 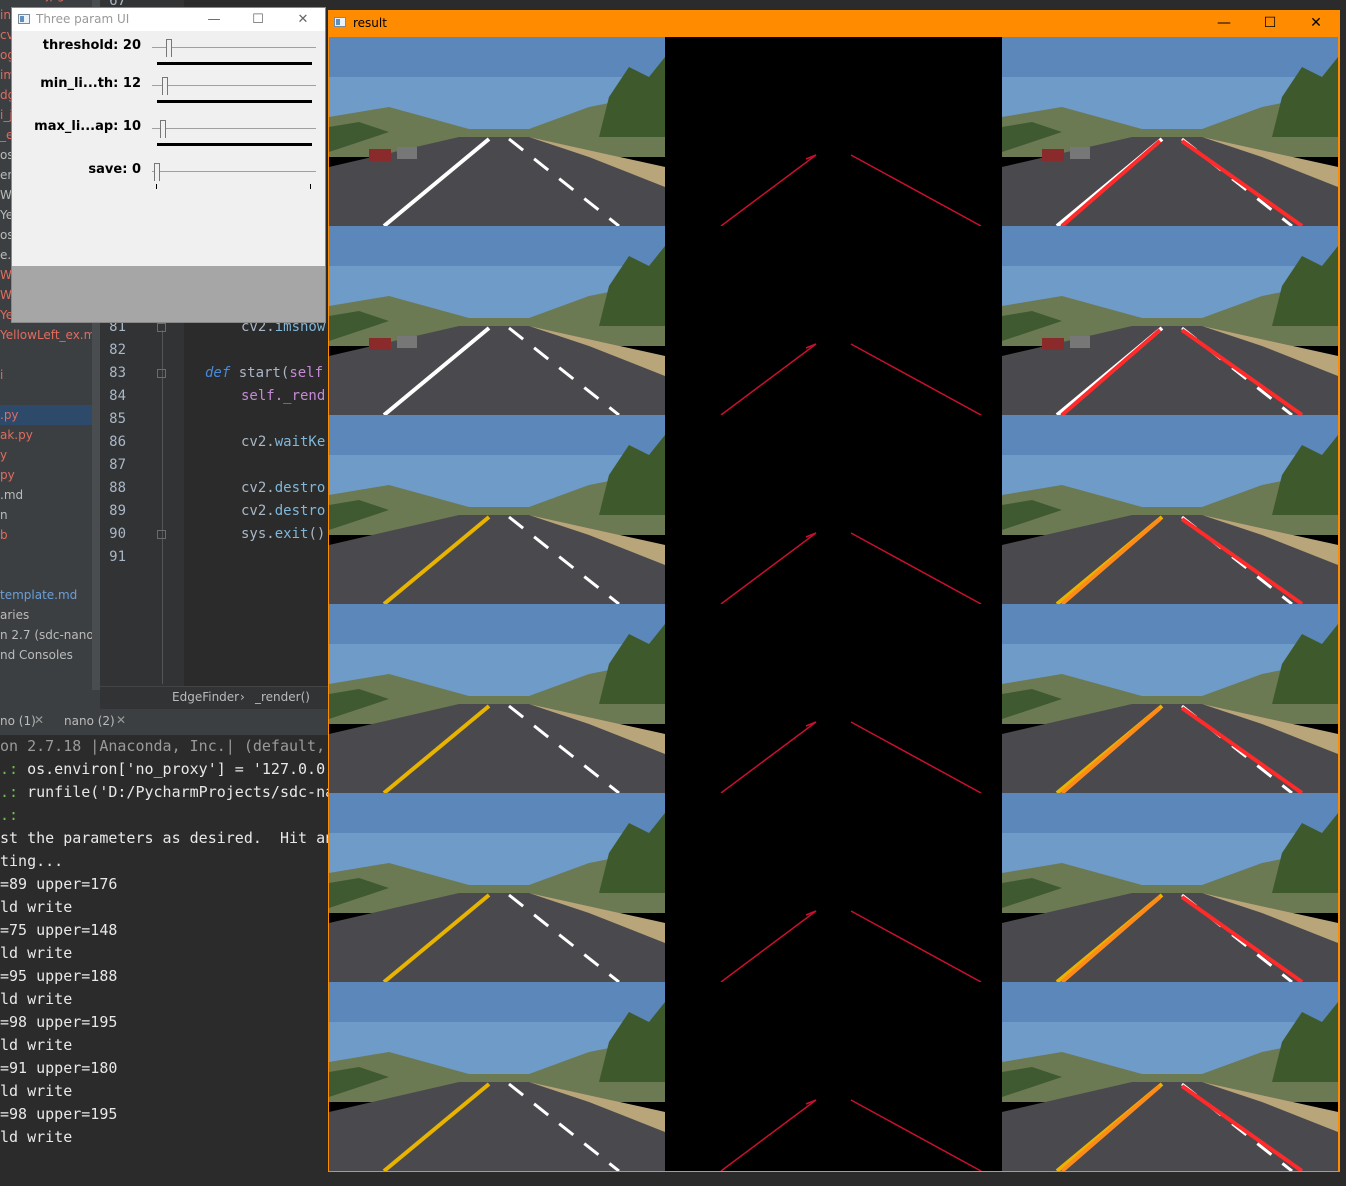 I want to click on project-tree-item: in, so click(x=5, y=15).